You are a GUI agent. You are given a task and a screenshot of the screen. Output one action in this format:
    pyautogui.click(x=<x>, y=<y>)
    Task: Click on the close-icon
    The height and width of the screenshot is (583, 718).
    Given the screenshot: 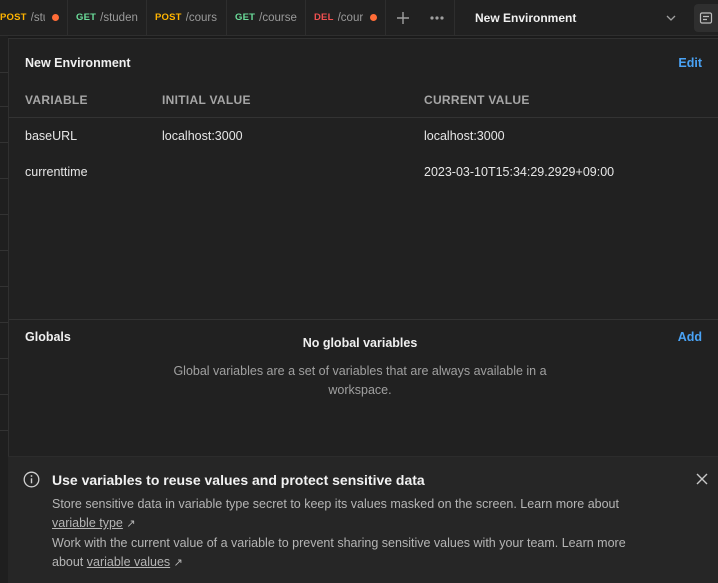 What is the action you would take?
    pyautogui.click(x=702, y=479)
    